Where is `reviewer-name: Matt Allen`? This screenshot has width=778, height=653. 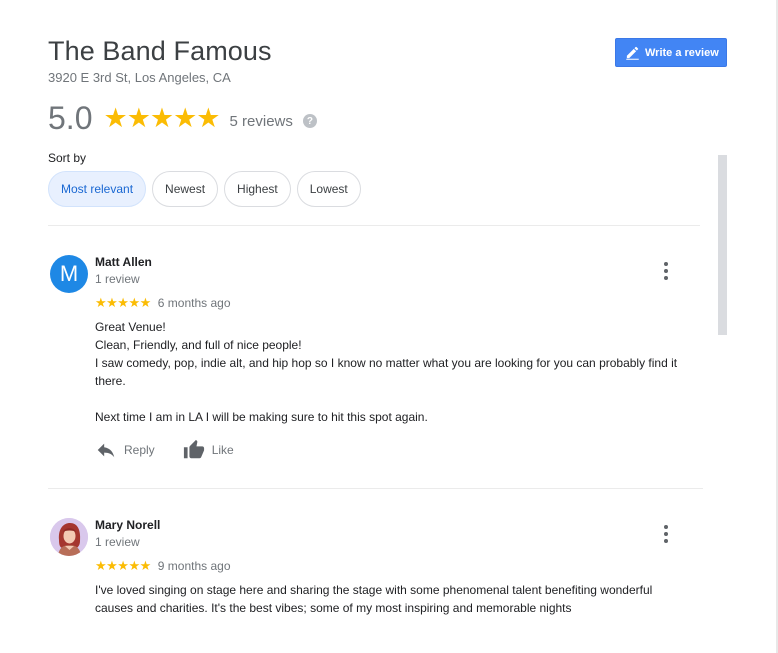 reviewer-name: Matt Allen is located at coordinates (123, 262).